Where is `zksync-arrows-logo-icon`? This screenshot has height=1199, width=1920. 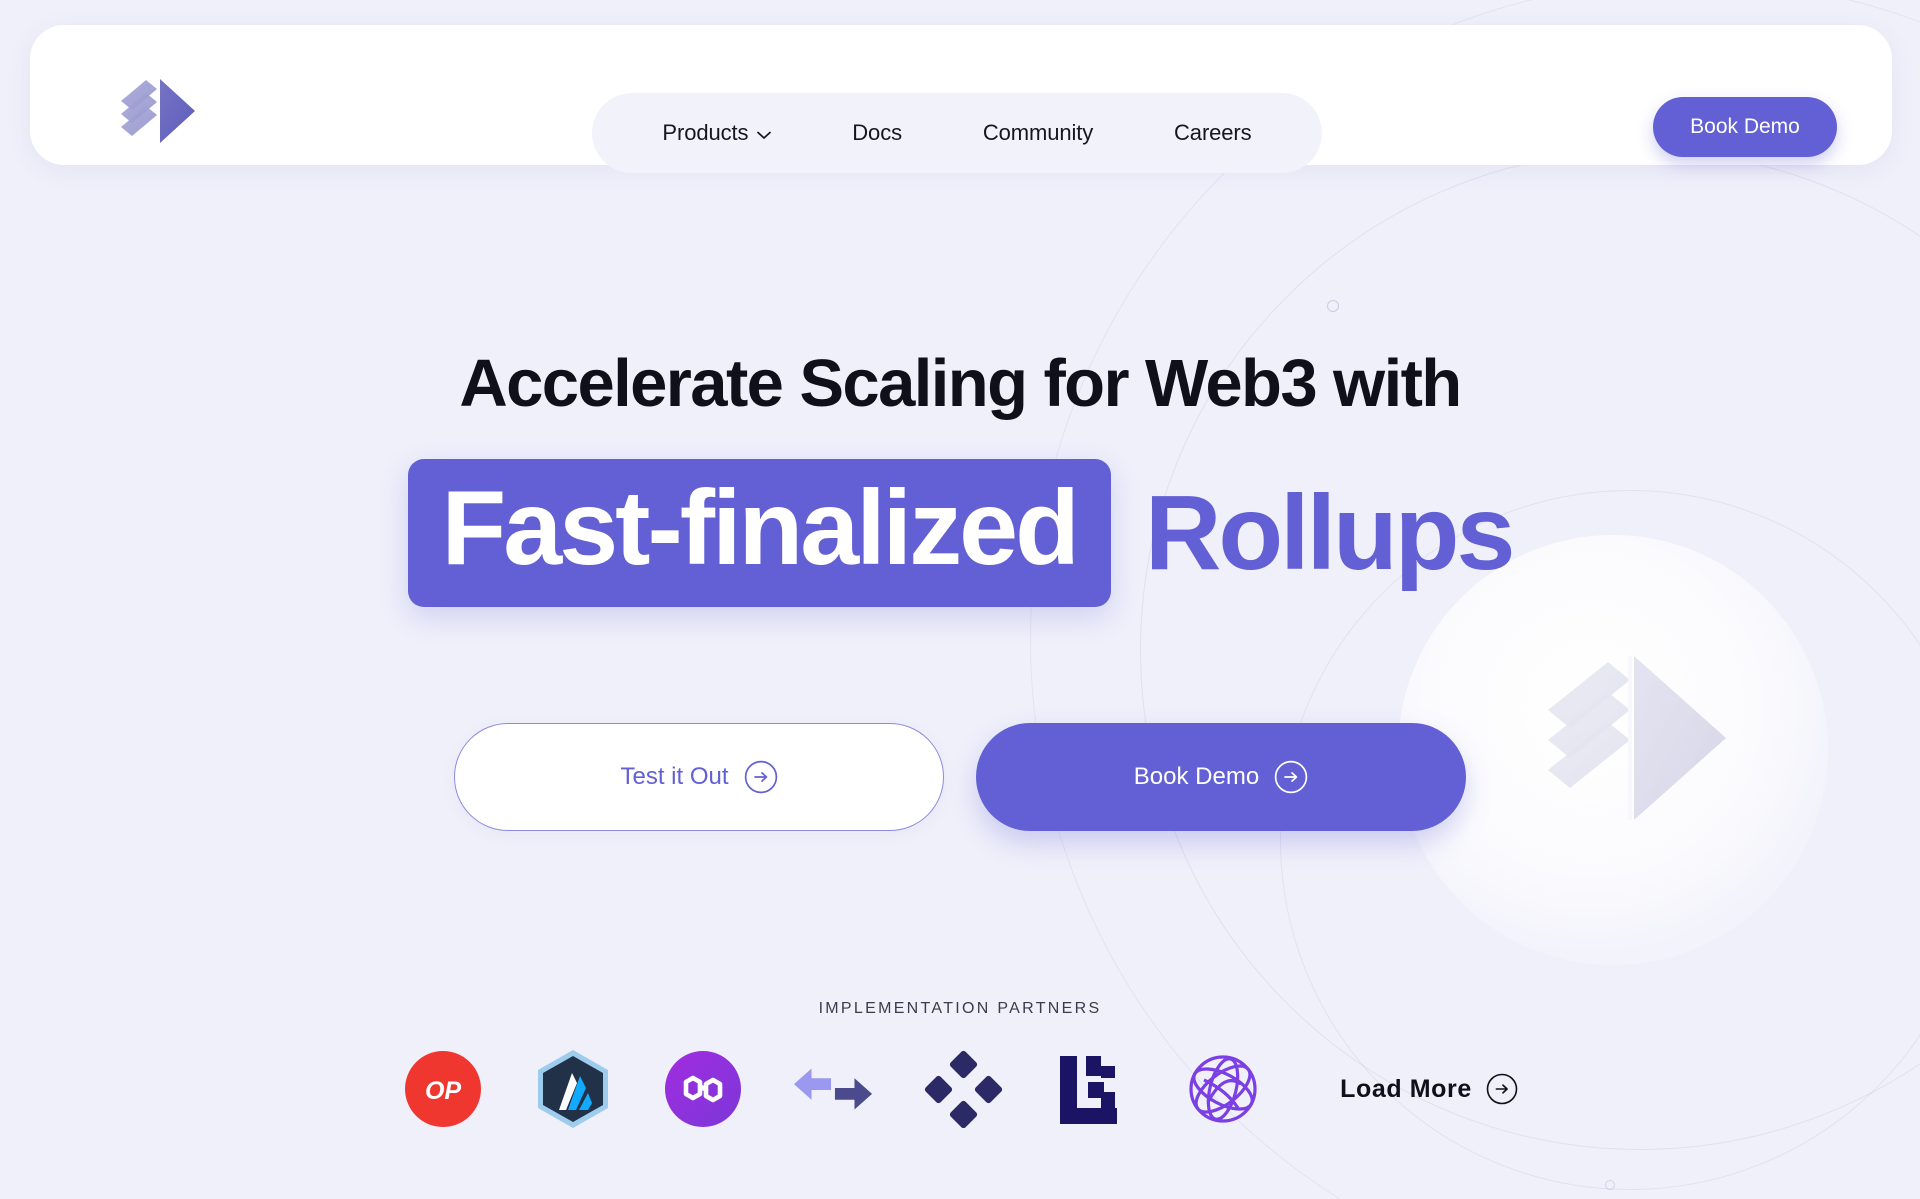
zksync-arrows-logo-icon is located at coordinates (833, 1089).